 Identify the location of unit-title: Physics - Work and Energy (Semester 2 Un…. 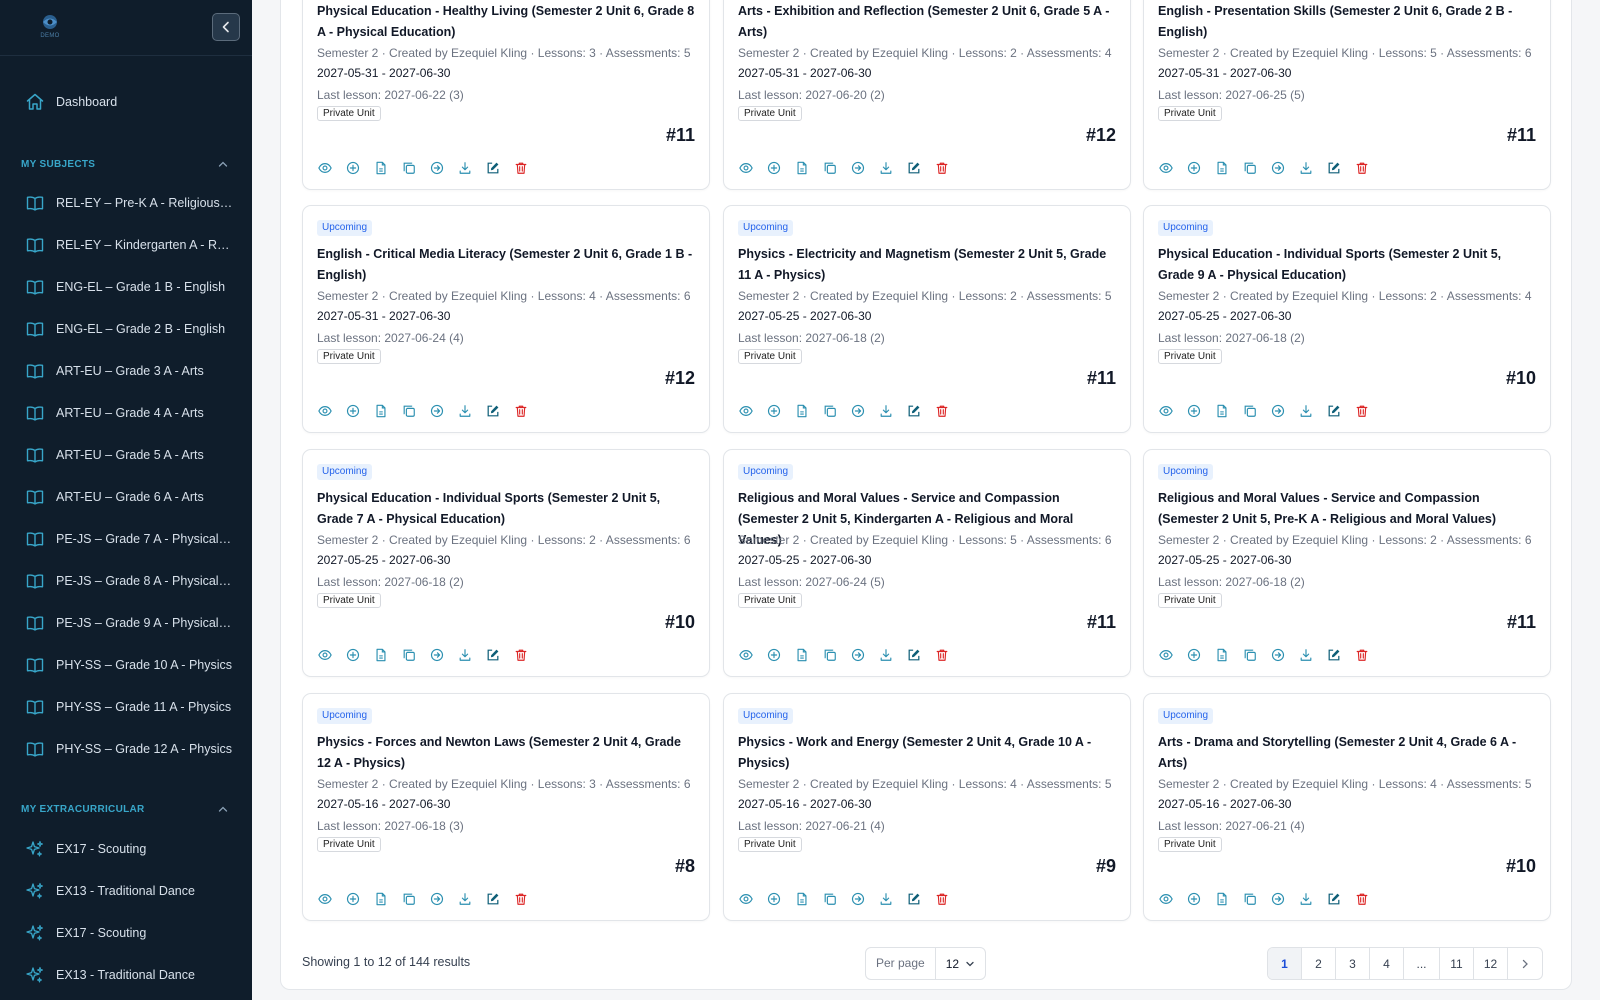
(928, 753).